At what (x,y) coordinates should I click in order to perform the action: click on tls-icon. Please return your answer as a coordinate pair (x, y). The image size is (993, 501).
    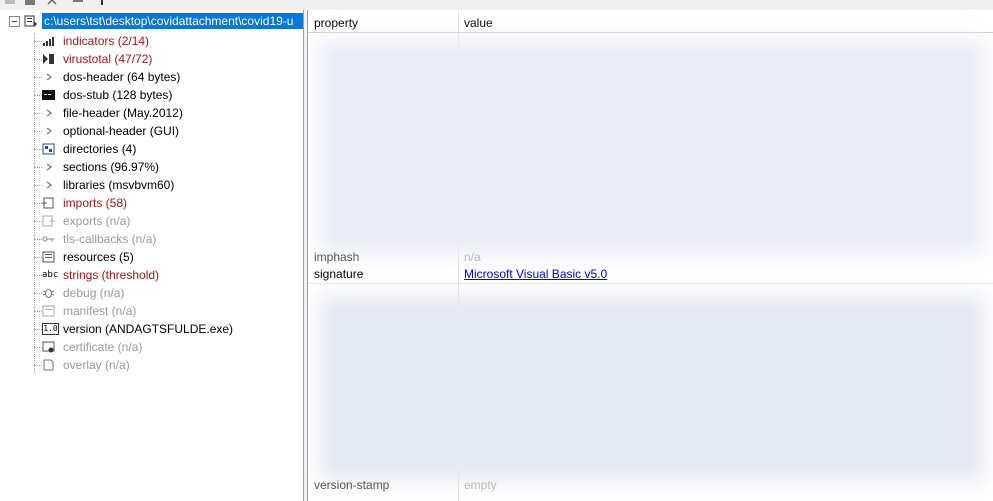
    Looking at the image, I should click on (48, 239).